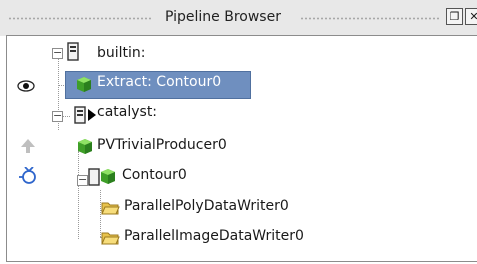 The image size is (477, 264). Describe the element at coordinates (121, 53) in the screenshot. I see `builtin-server-label: builtin:` at that location.